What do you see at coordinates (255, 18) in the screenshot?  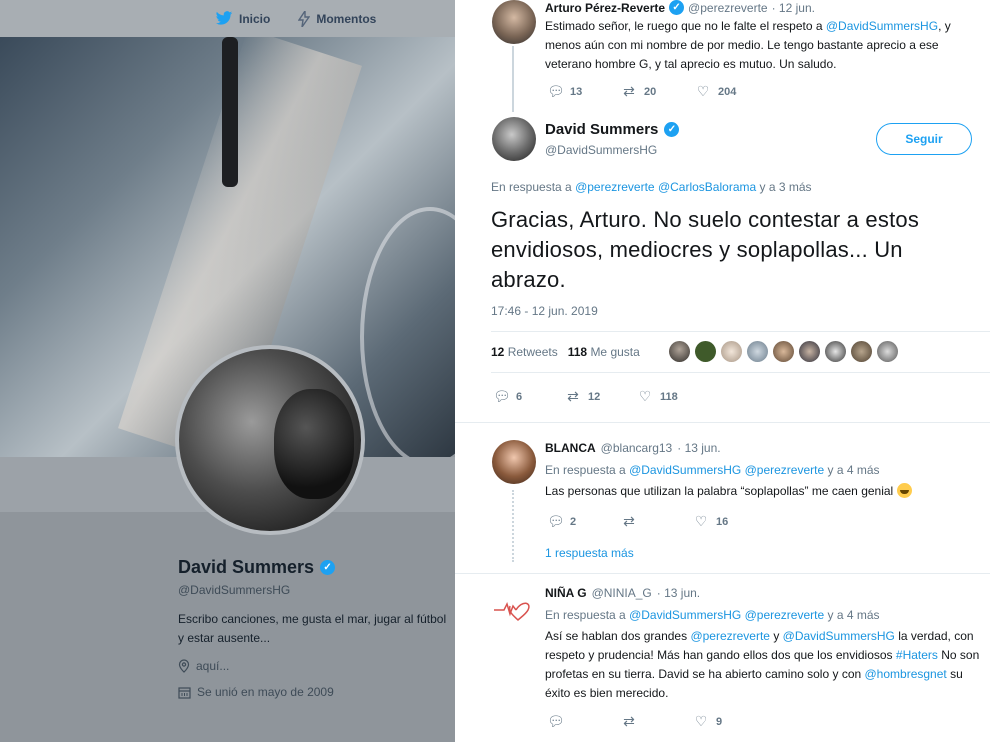 I see `nav-home-label: Inicio` at bounding box center [255, 18].